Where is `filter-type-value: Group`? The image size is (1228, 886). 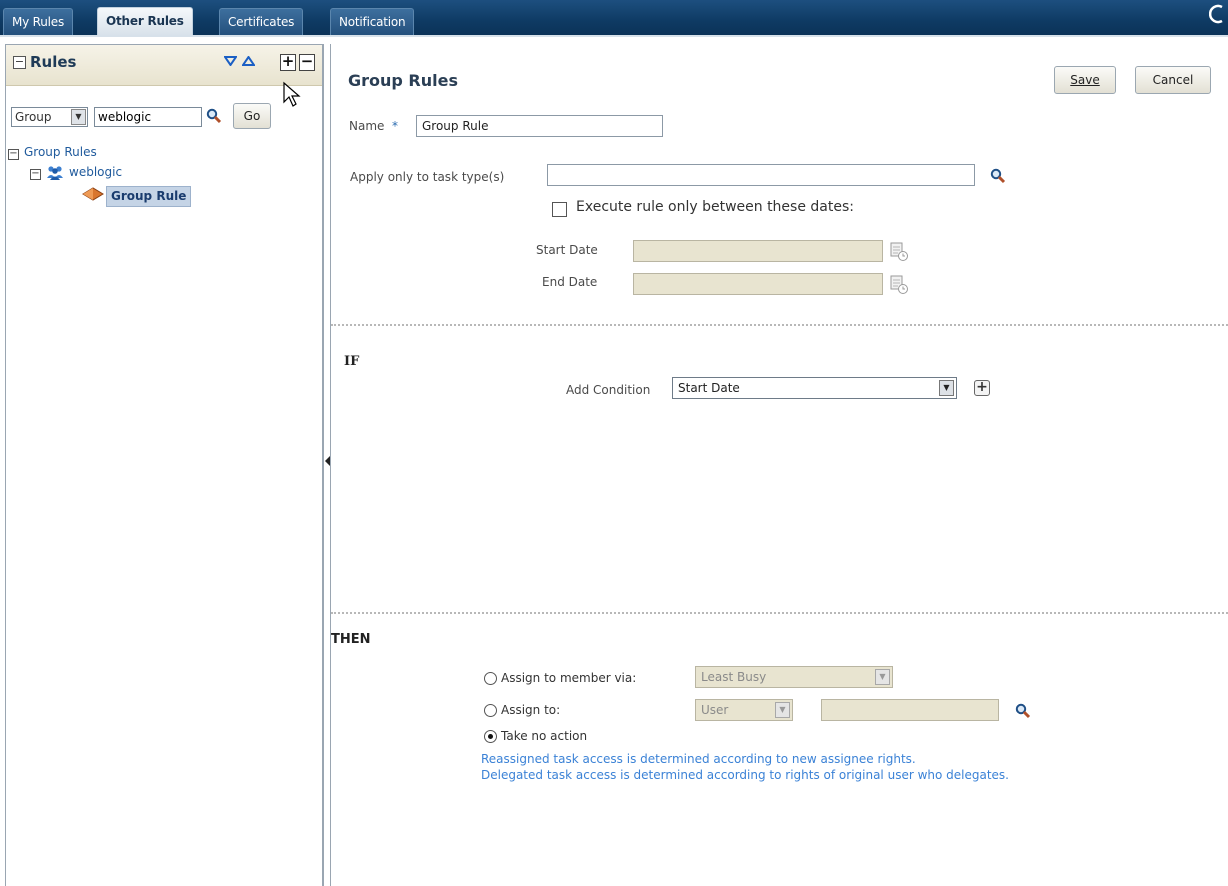
filter-type-value: Group is located at coordinates (33, 117).